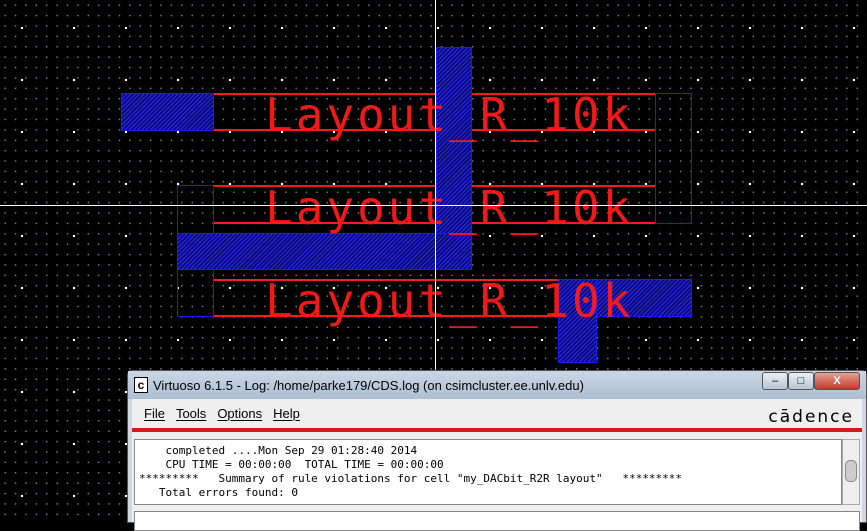  I want to click on cadence-app-icon: c, so click(141, 385).